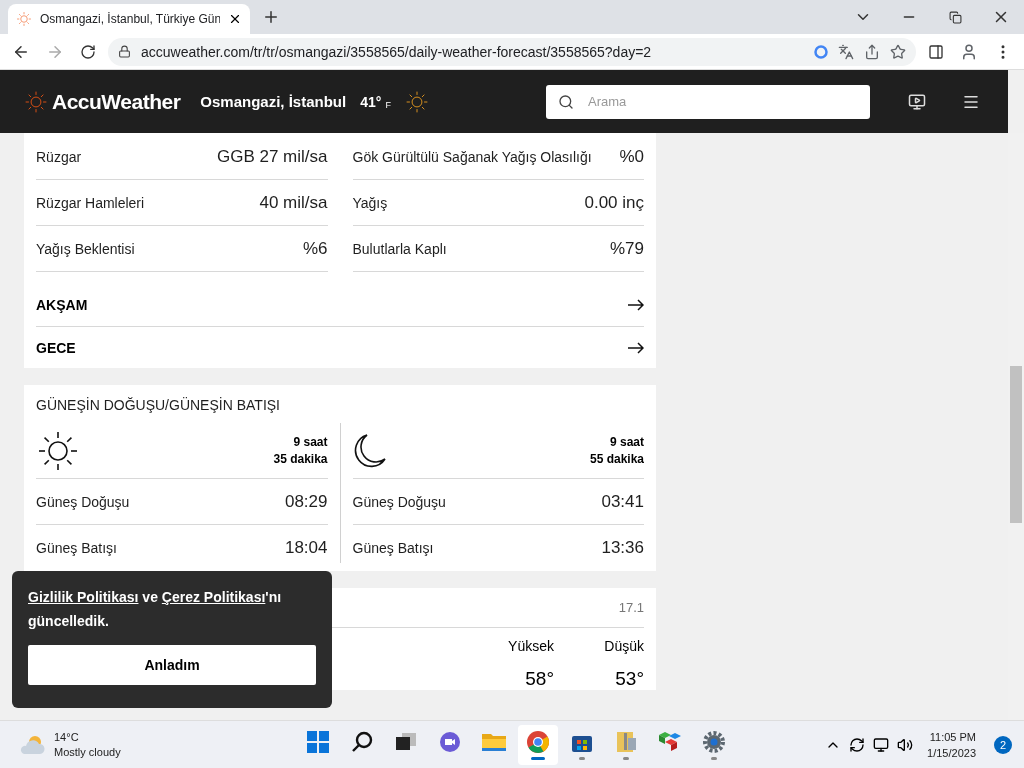 The height and width of the screenshot is (768, 1024). Describe the element at coordinates (955, 17) in the screenshot. I see `restore-icon` at that location.